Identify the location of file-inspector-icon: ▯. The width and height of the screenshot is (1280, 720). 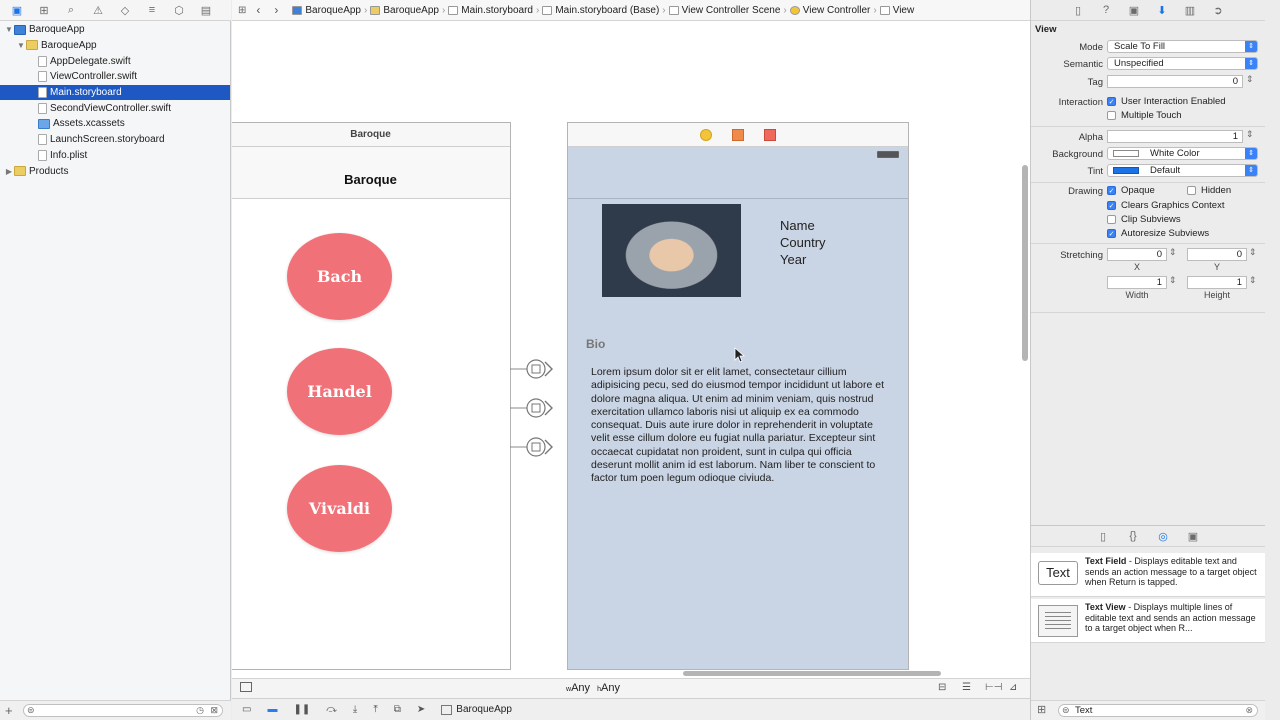
(1078, 10).